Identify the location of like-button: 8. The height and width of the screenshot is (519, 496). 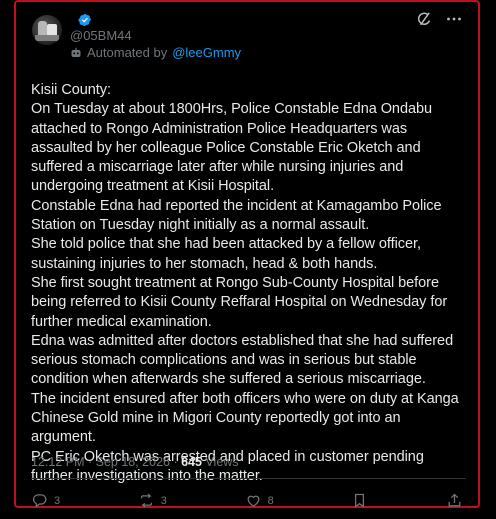
(259, 500).